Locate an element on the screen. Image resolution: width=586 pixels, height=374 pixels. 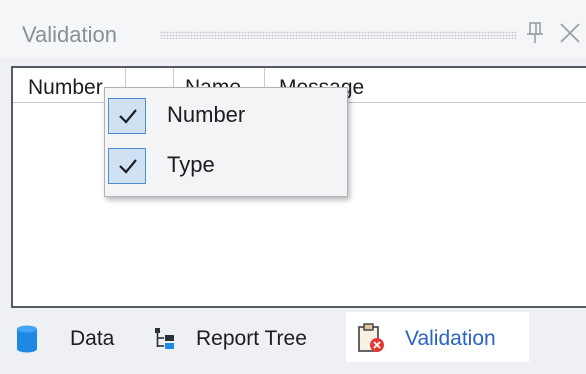
close-icon is located at coordinates (570, 33).